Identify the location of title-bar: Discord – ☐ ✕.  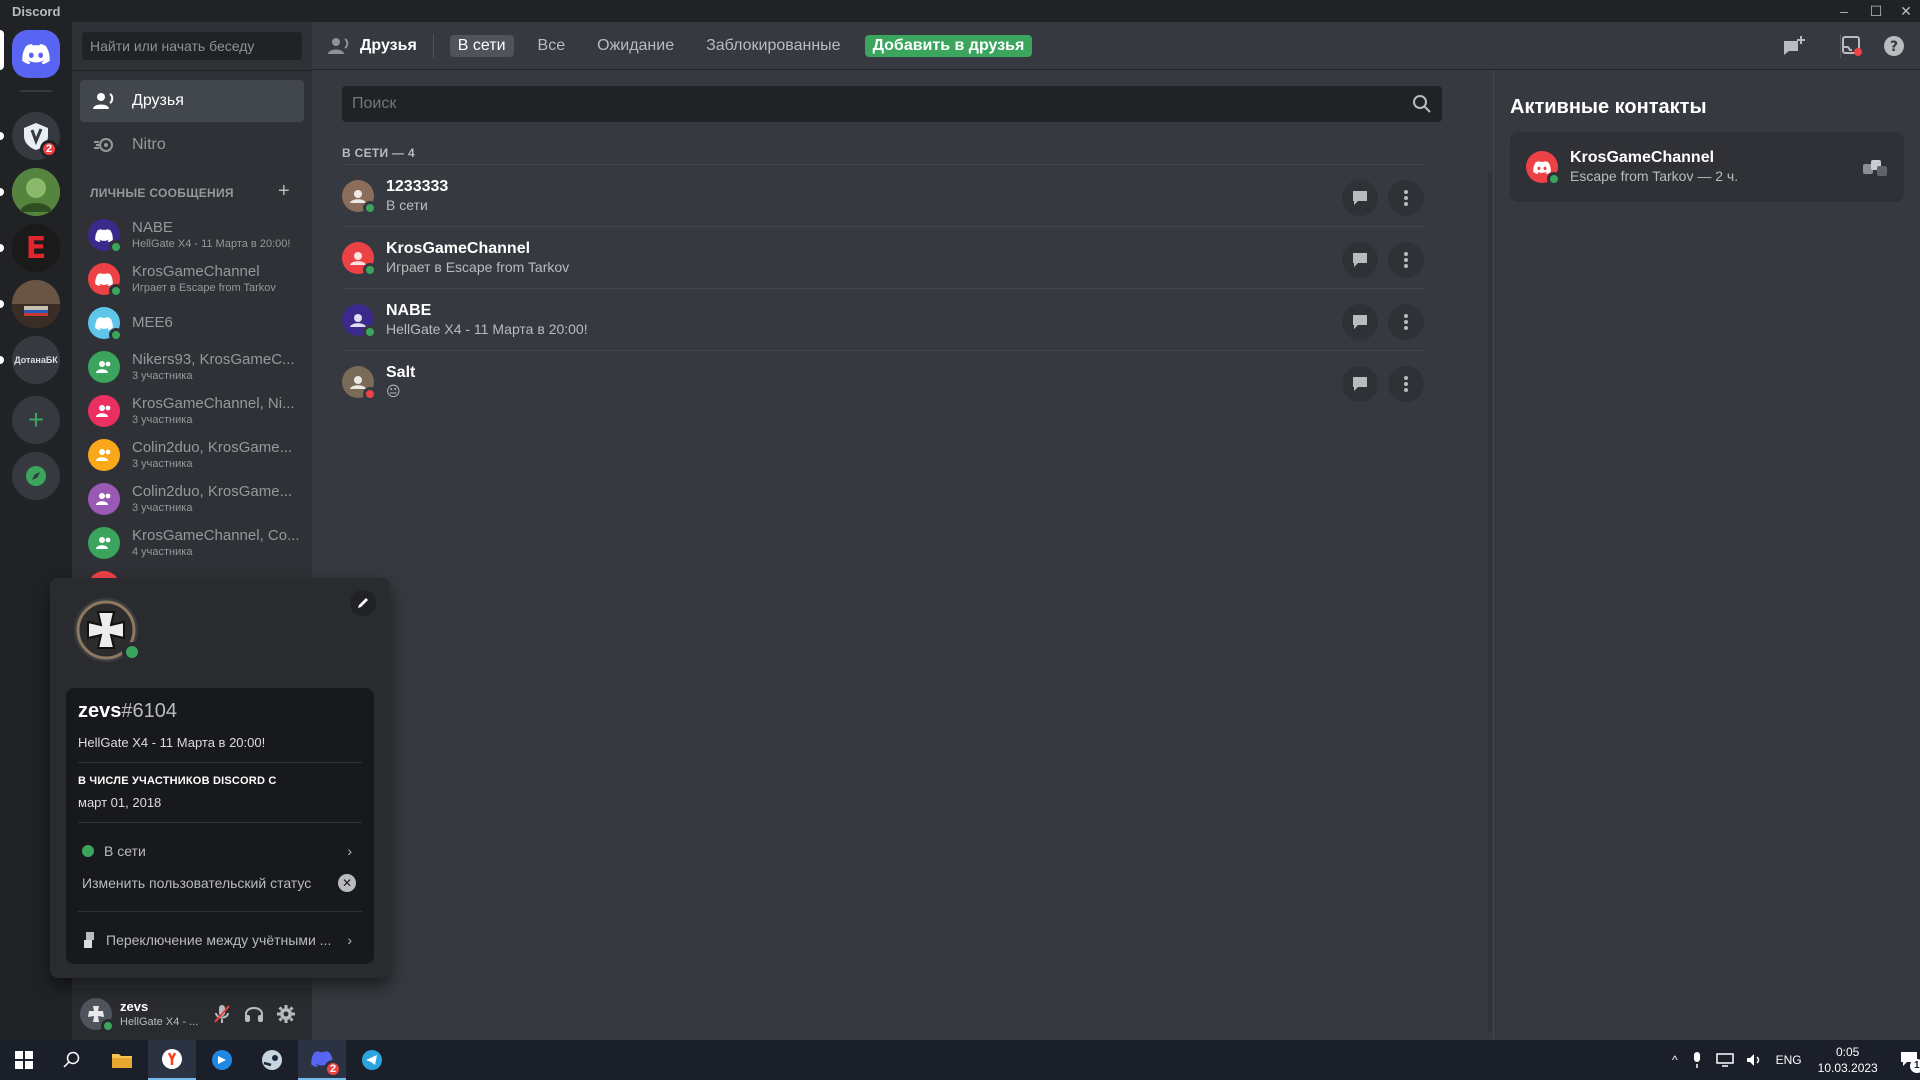
(960, 11).